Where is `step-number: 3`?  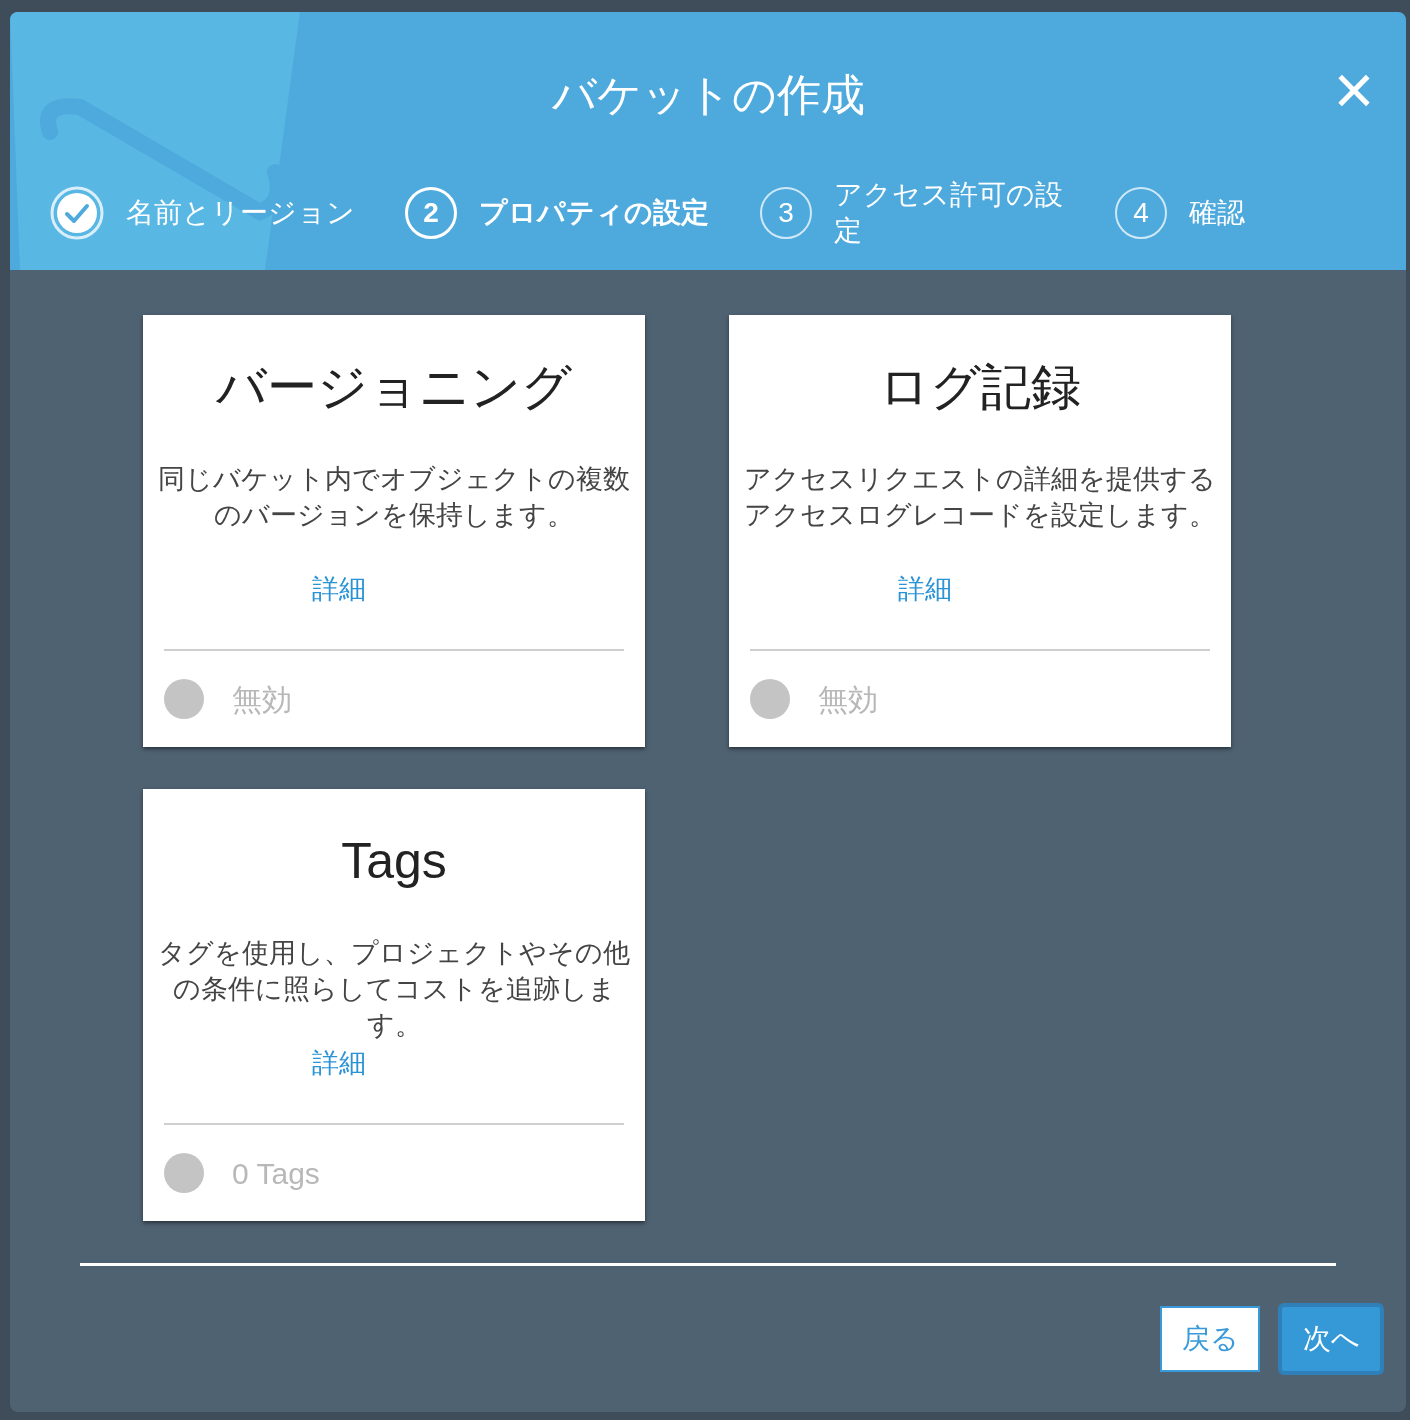 step-number: 3 is located at coordinates (786, 213).